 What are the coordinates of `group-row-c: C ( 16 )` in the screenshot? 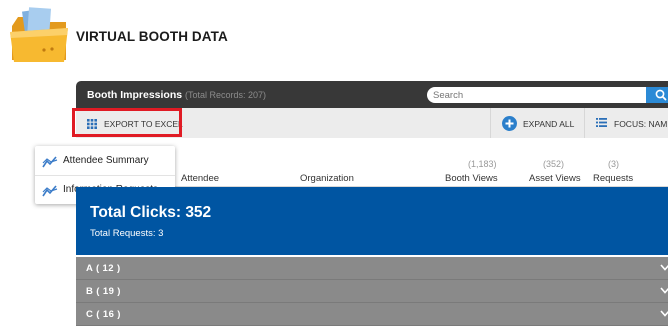 It's located at (372, 314).